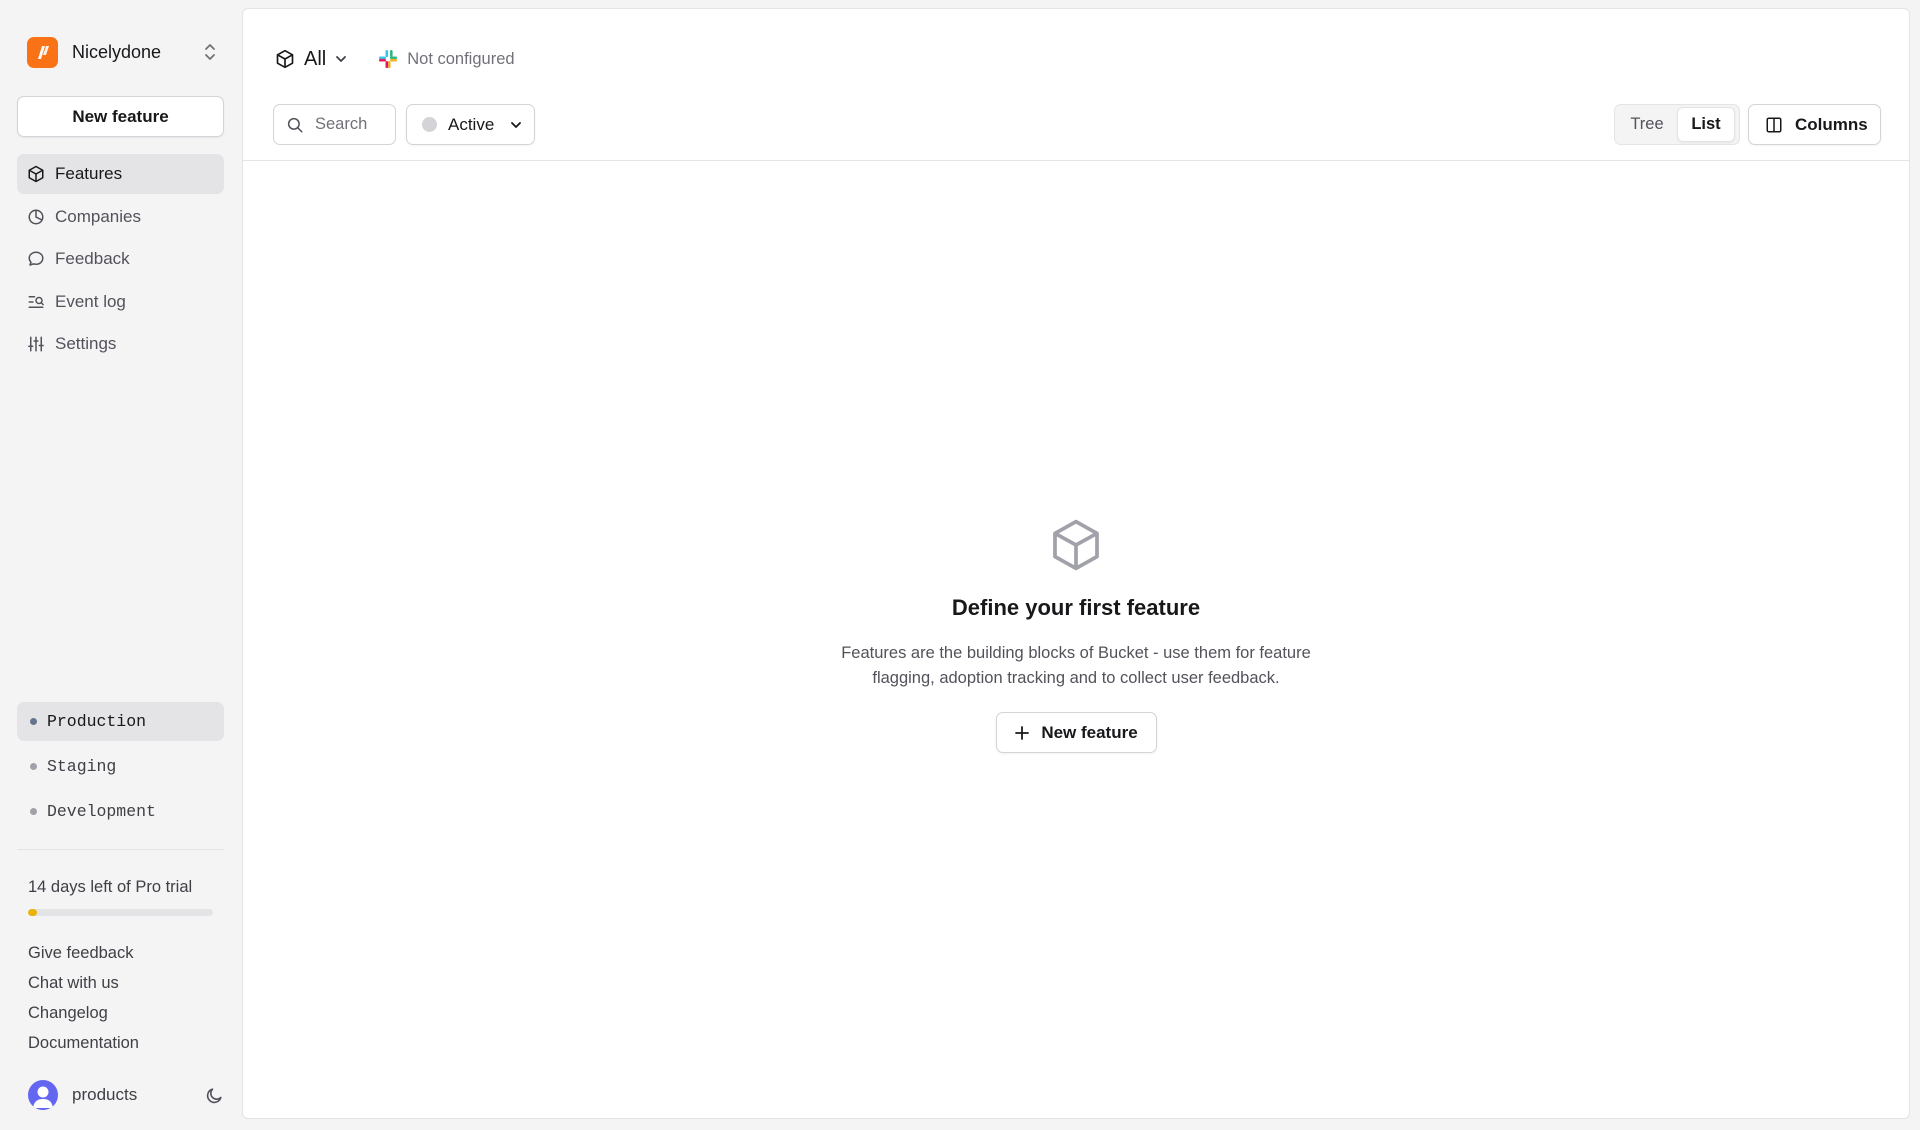 This screenshot has width=1920, height=1130. What do you see at coordinates (83, 1047) in the screenshot?
I see `documentation-link: Documentation` at bounding box center [83, 1047].